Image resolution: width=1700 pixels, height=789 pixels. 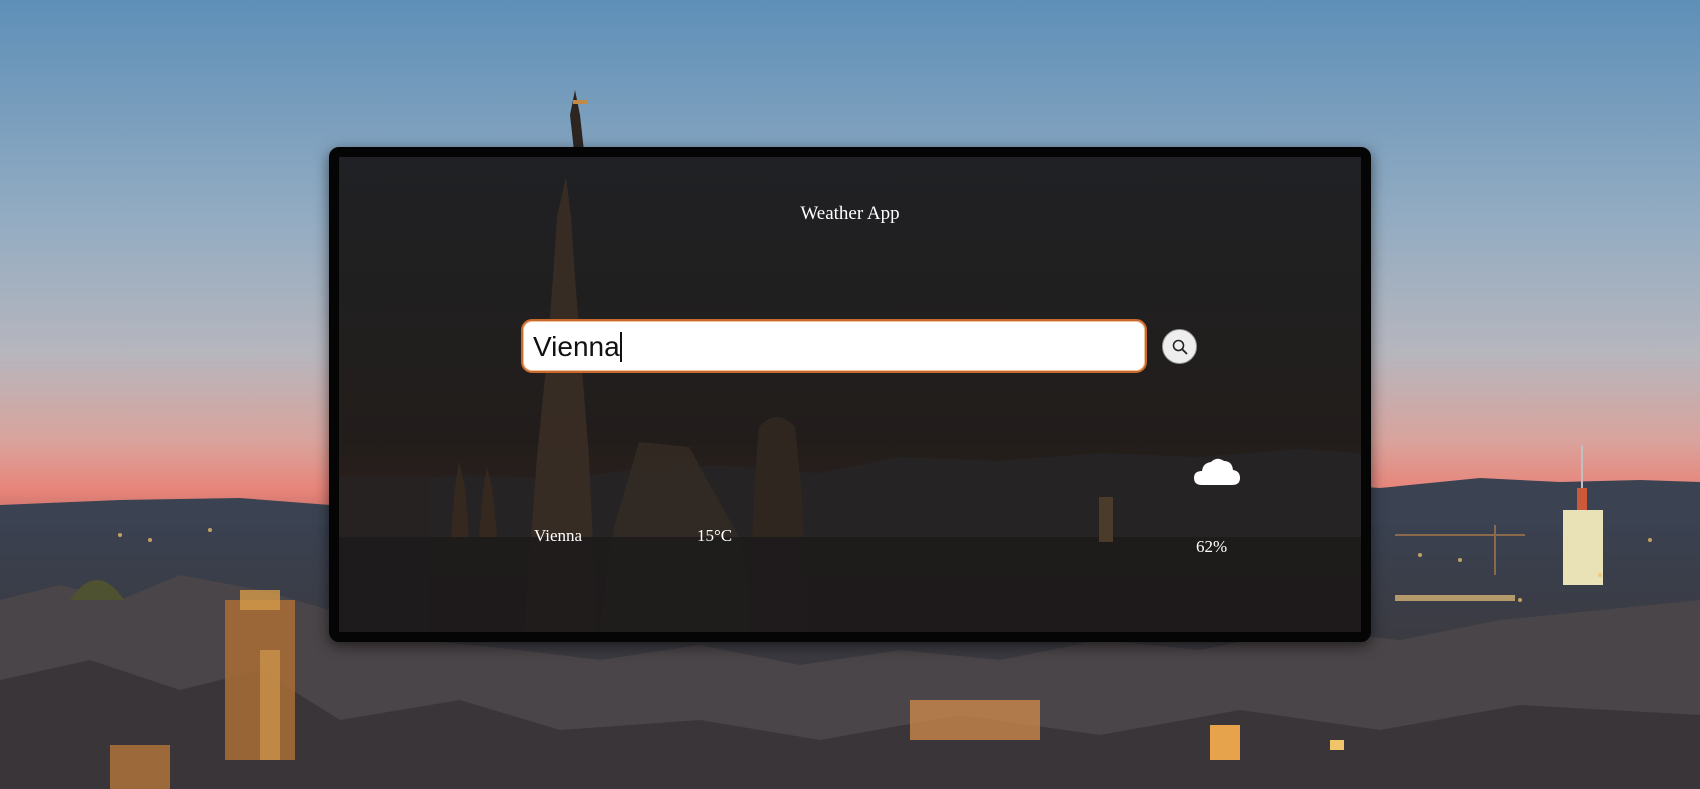 I want to click on city-name: Vienna, so click(x=558, y=535).